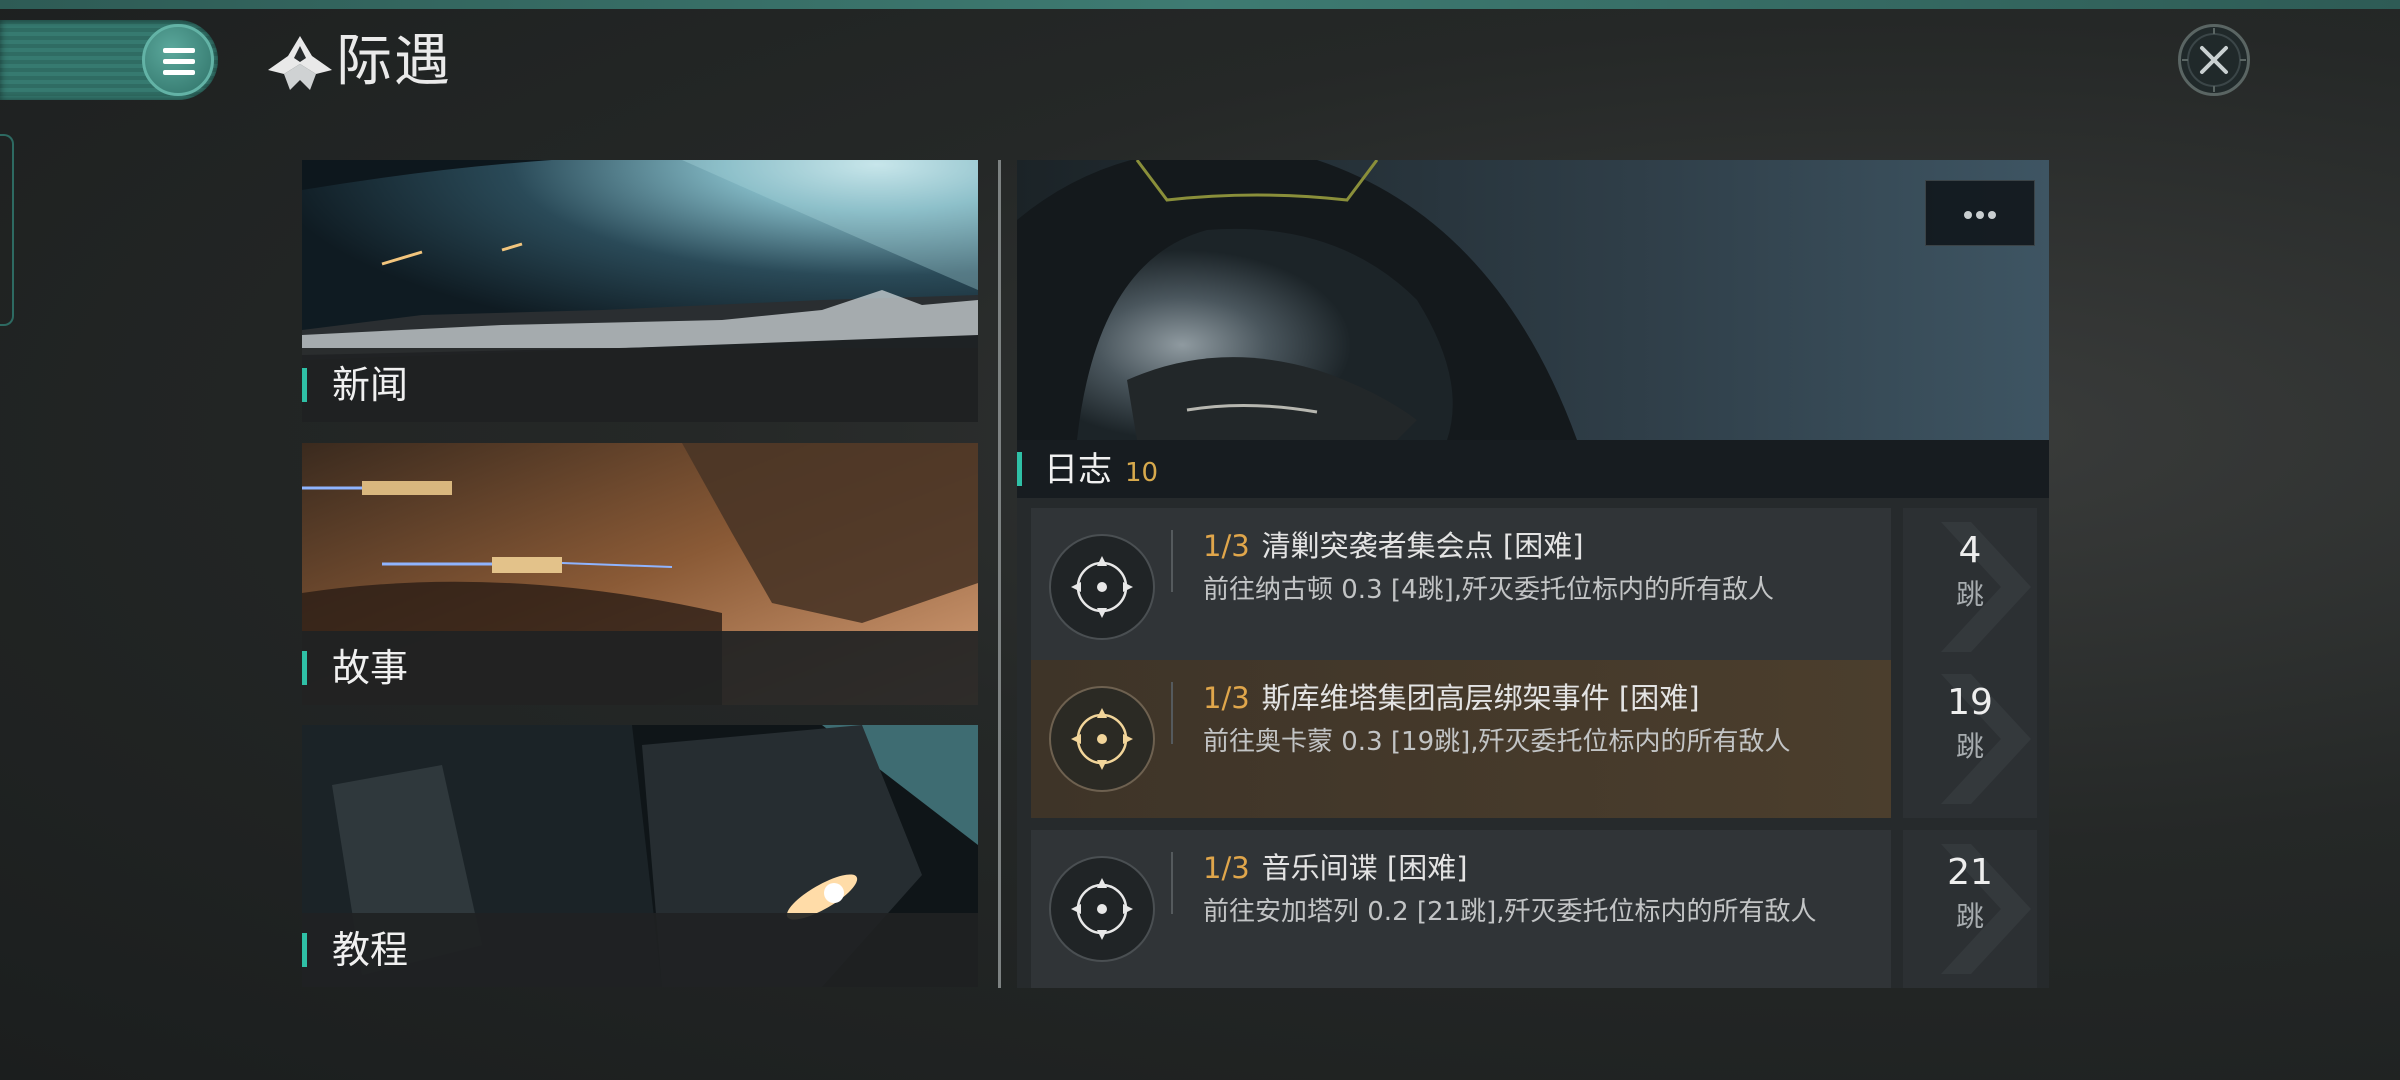  Describe the element at coordinates (640, 291) in the screenshot. I see `news-card: 新闻` at that location.